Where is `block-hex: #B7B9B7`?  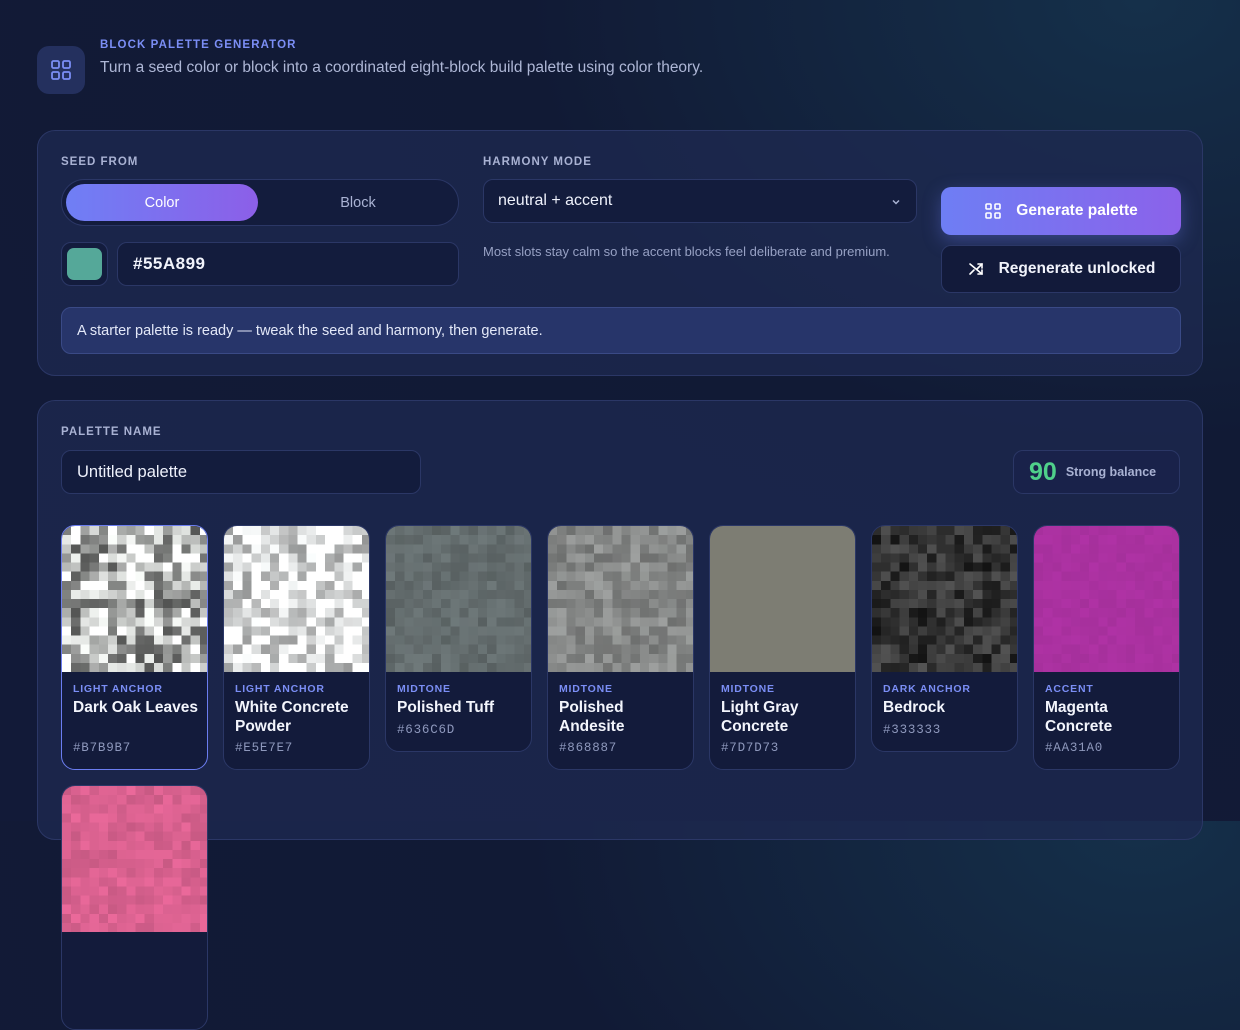
block-hex: #B7B9B7 is located at coordinates (102, 748).